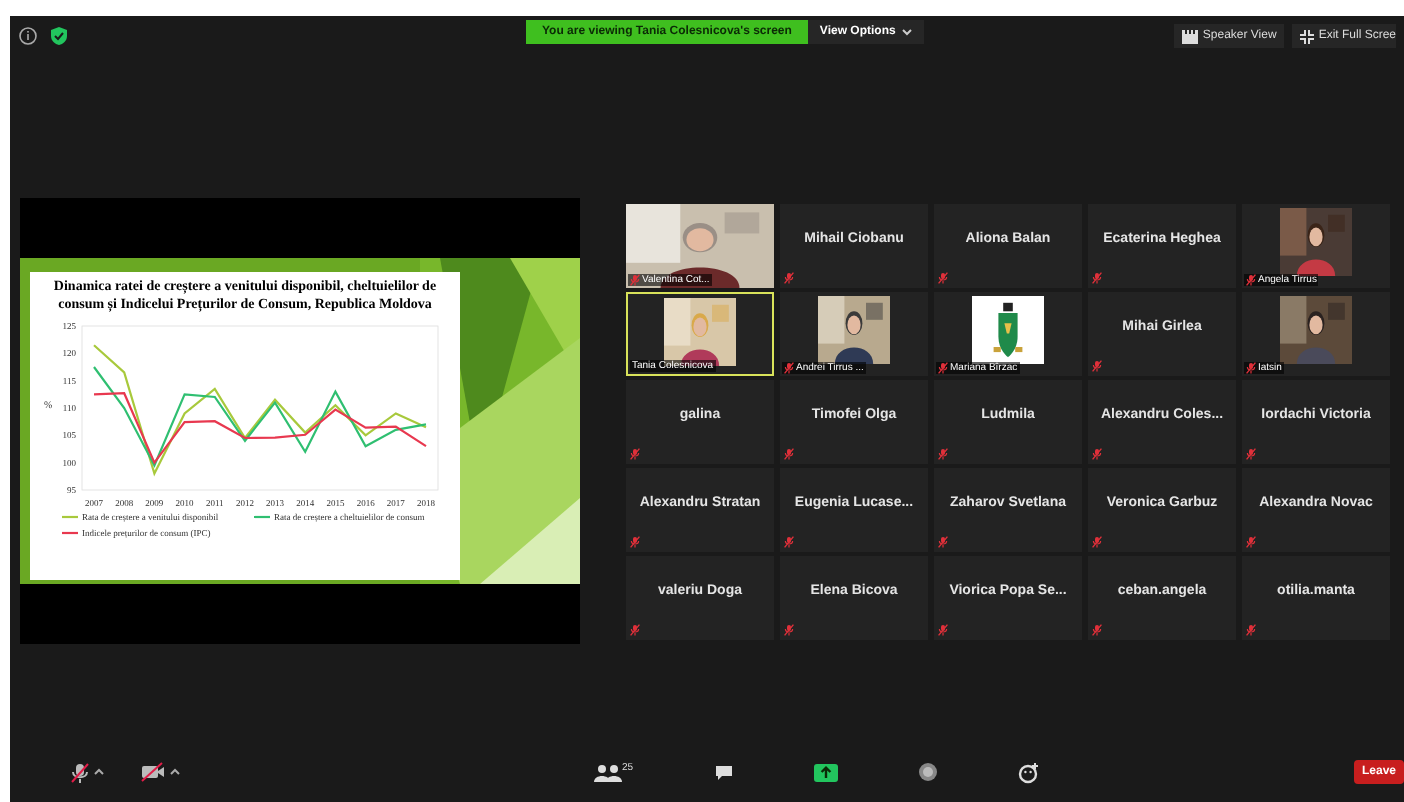 The height and width of the screenshot is (802, 1404). Describe the element at coordinates (1307, 36) in the screenshot. I see `exit-full-screen-icon` at that location.